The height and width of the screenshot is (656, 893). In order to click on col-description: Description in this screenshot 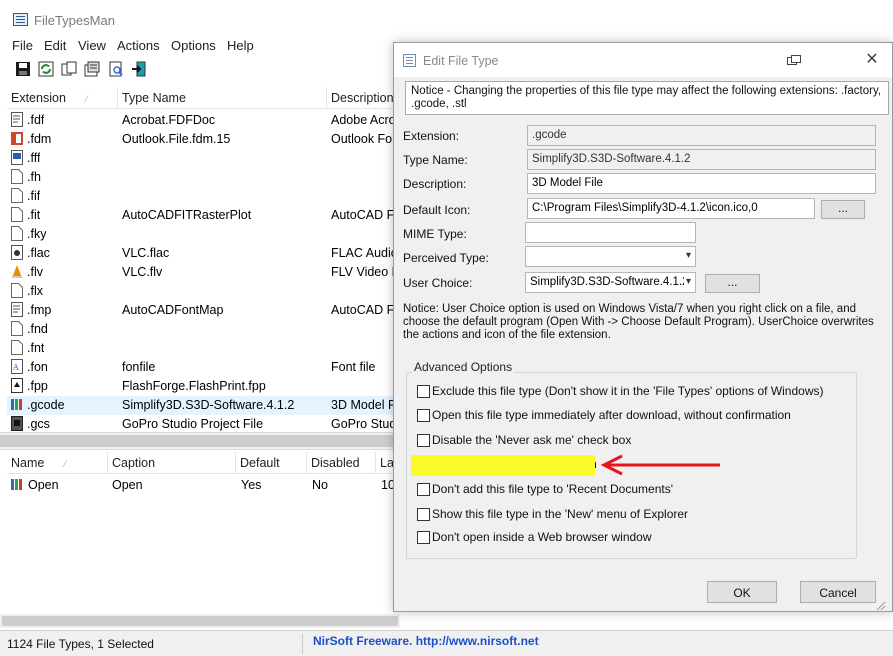, I will do `click(362, 98)`.